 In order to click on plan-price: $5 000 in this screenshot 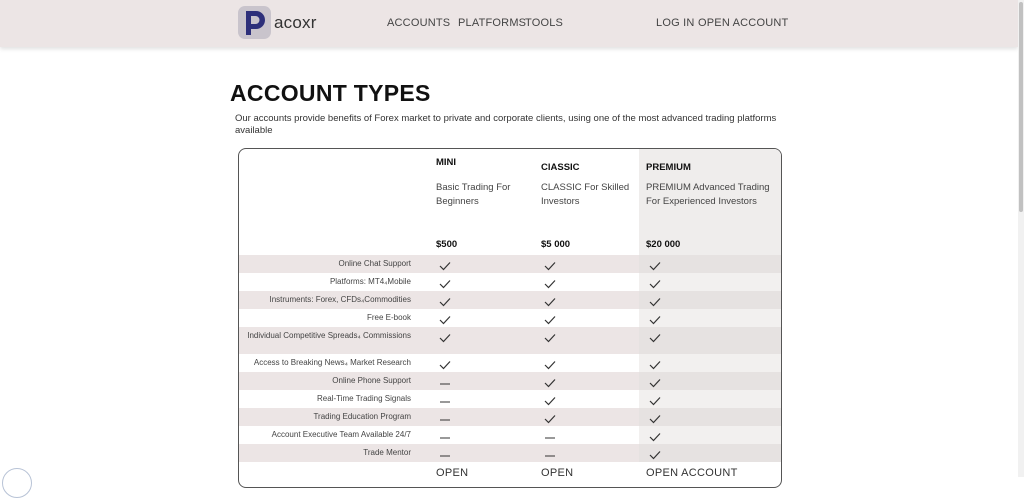, I will do `click(556, 244)`.